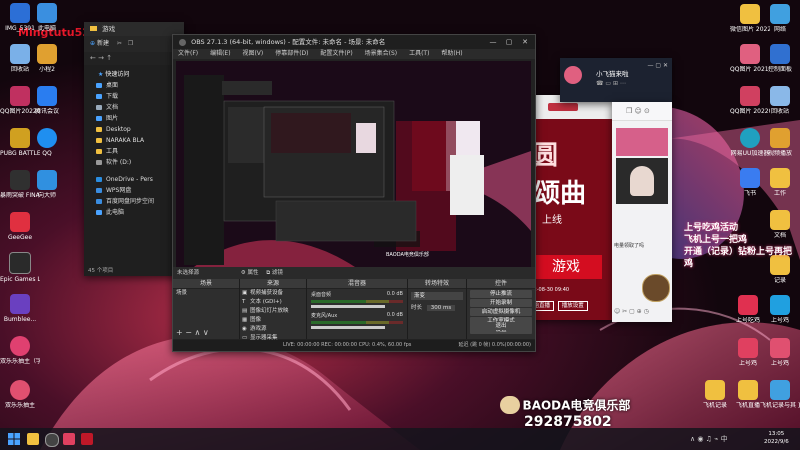 Image resolution: width=800 pixels, height=450 pixels. I want to click on windows-start-icon, so click(14, 439).